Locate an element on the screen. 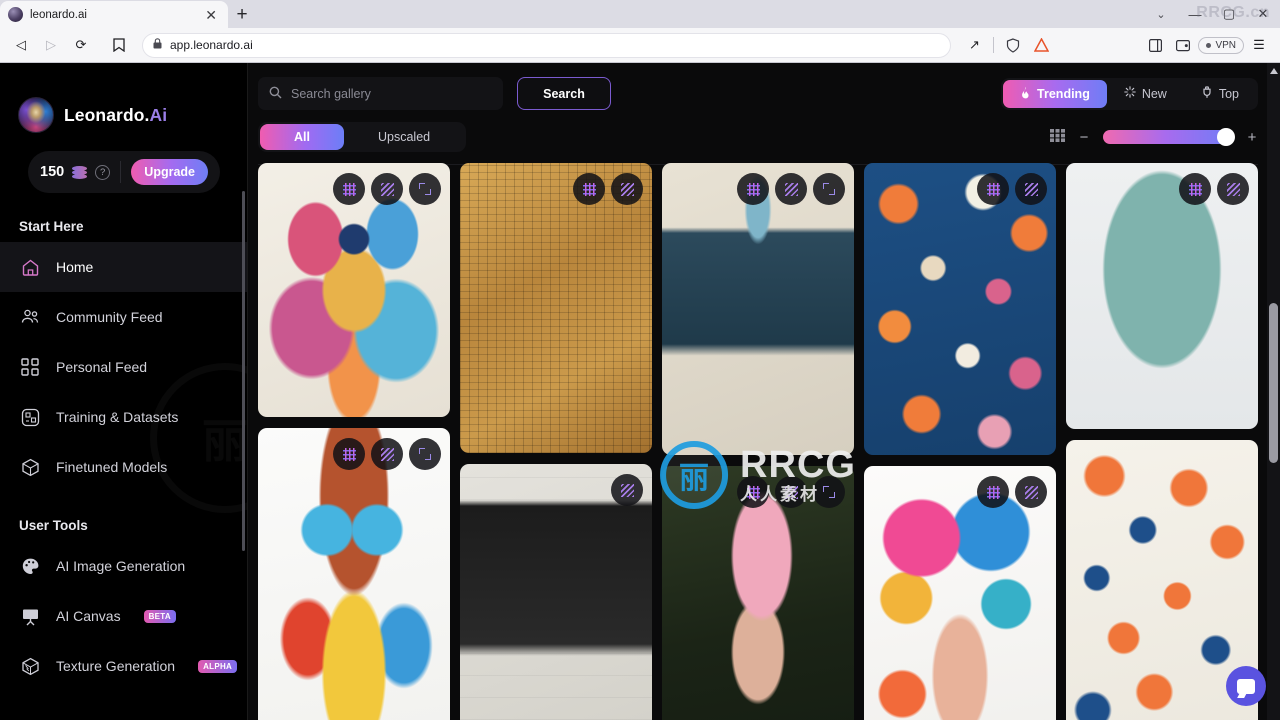 This screenshot has height=720, width=1280. rainbow-hair-portrait-art is located at coordinates (960, 593).